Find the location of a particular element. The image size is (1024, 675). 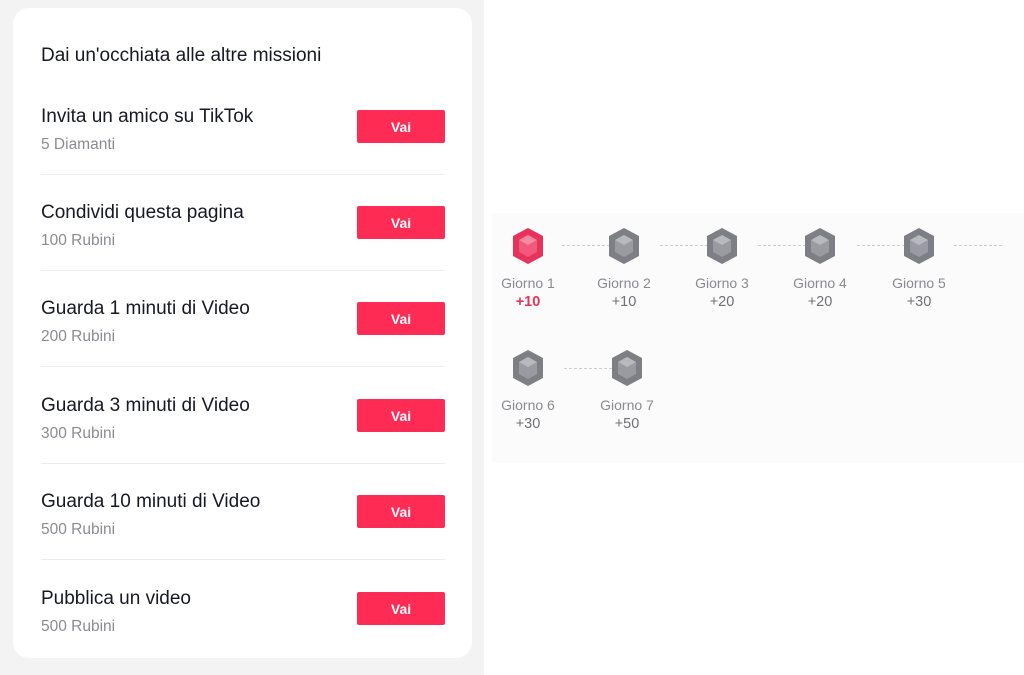

mission-name: Guarda 10 minuti di Video is located at coordinates (151, 501).